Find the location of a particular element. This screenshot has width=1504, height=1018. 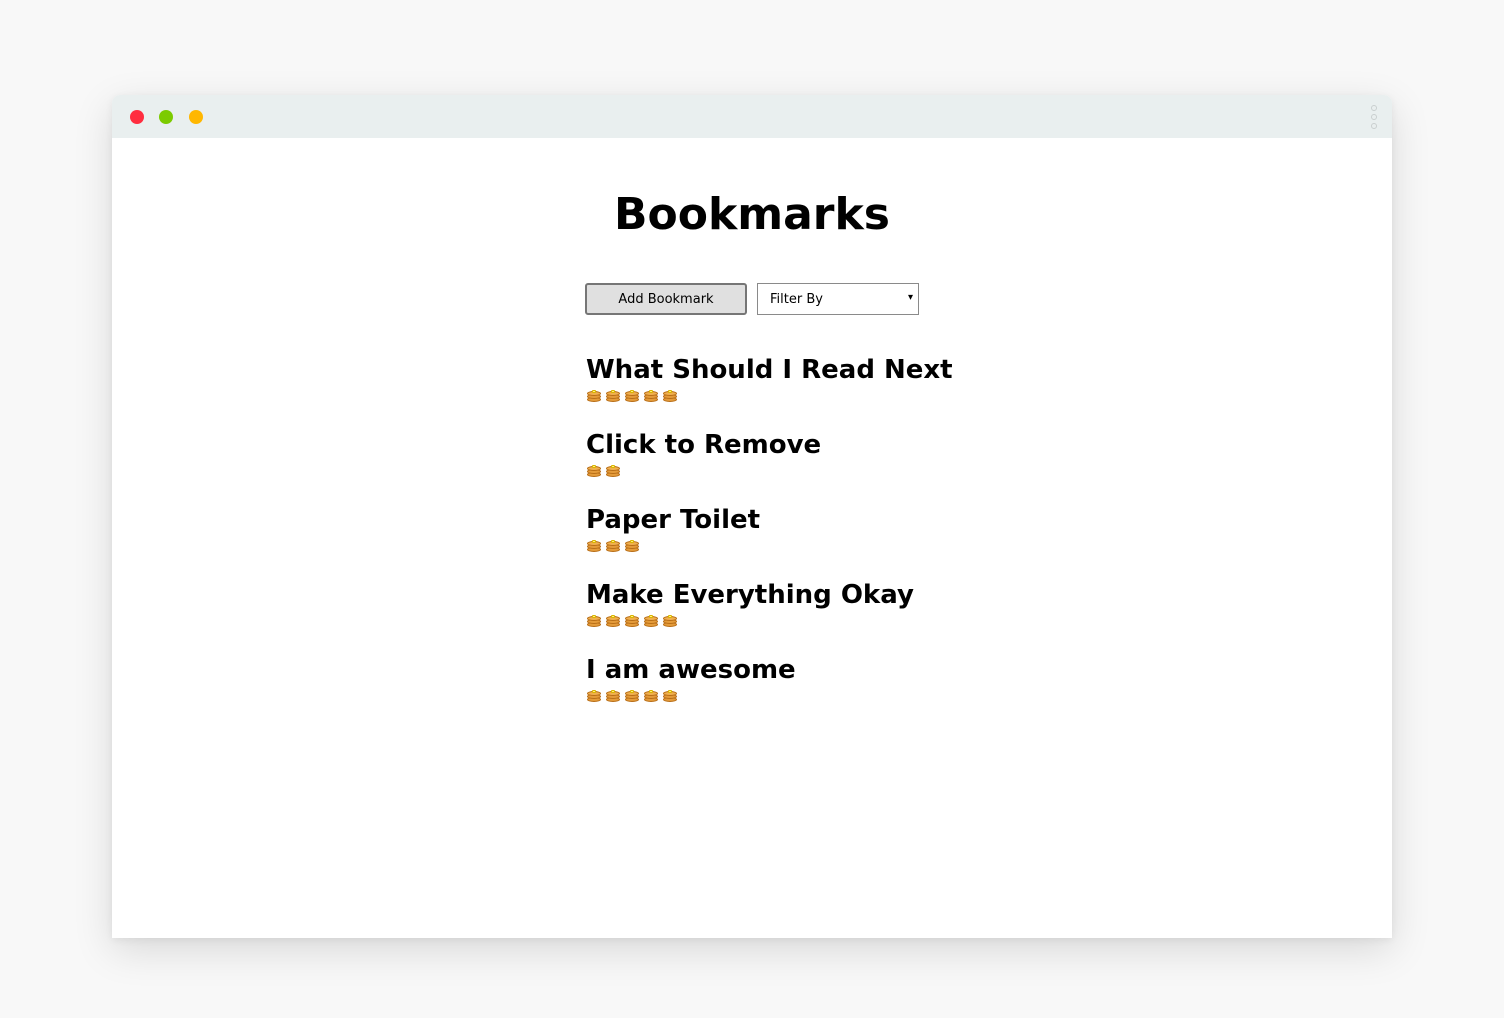

bookmark-title: I am awesome is located at coordinates (769, 670).